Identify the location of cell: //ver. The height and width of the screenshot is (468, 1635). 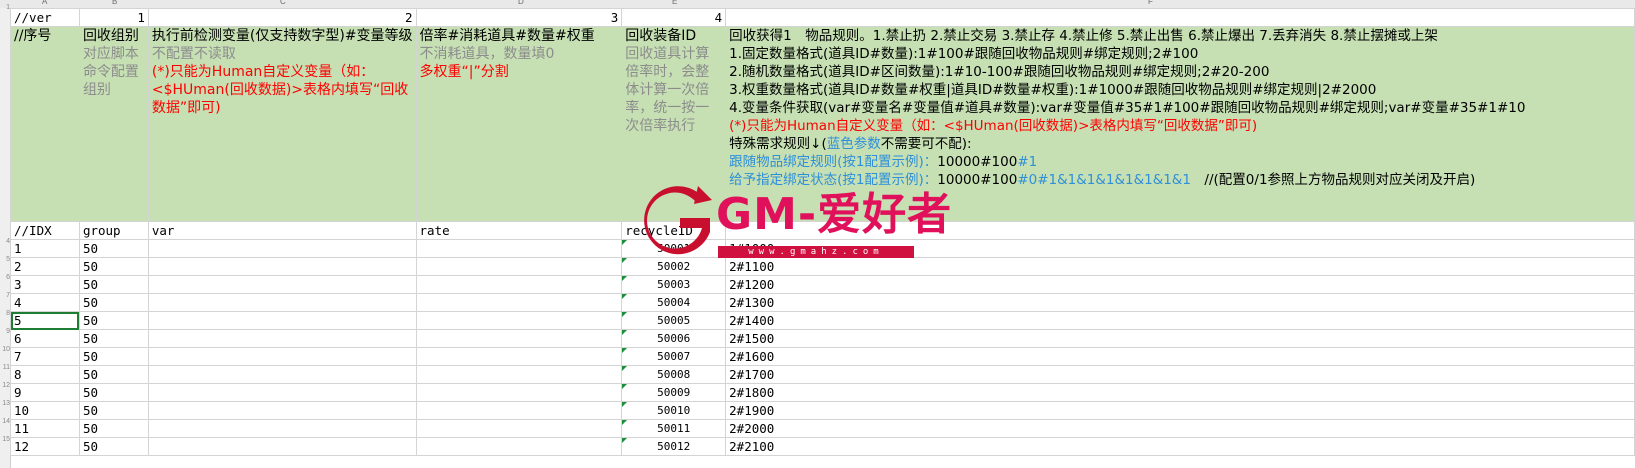
(45, 17).